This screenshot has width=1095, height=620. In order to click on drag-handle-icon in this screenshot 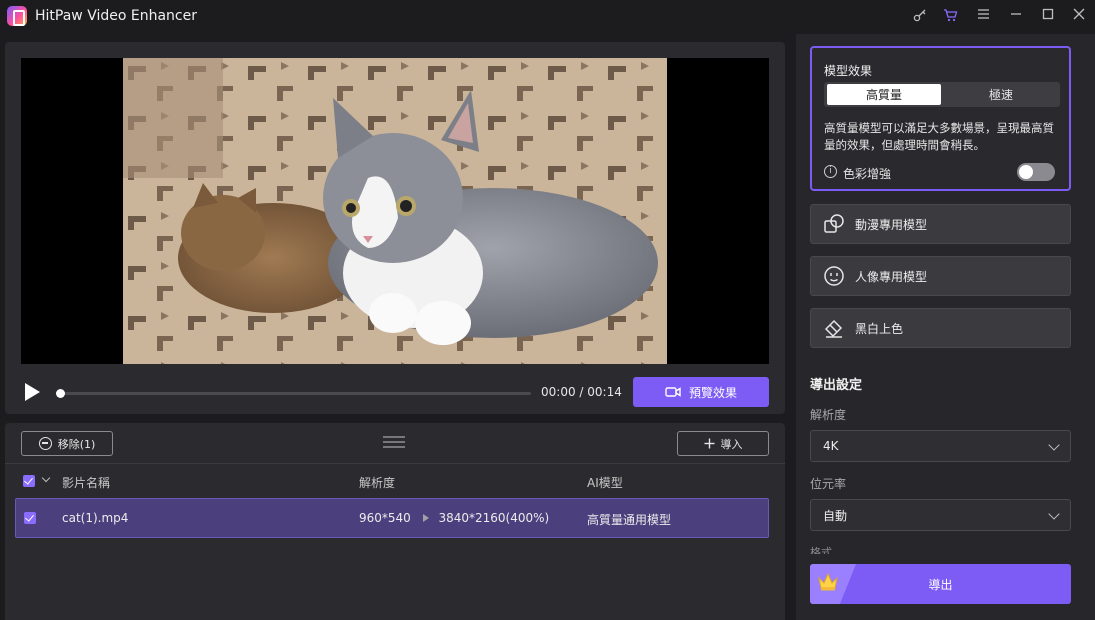, I will do `click(394, 443)`.